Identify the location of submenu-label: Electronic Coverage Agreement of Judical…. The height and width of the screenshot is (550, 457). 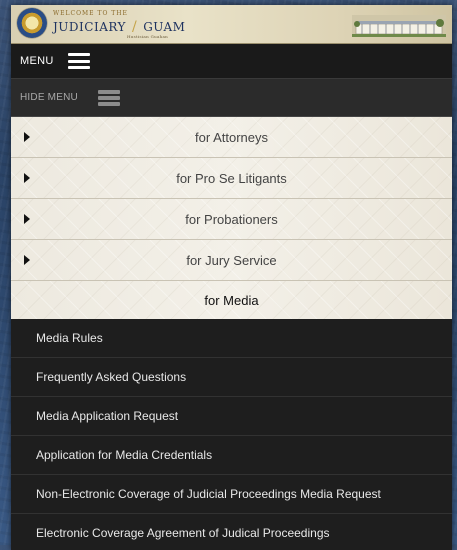
(183, 533).